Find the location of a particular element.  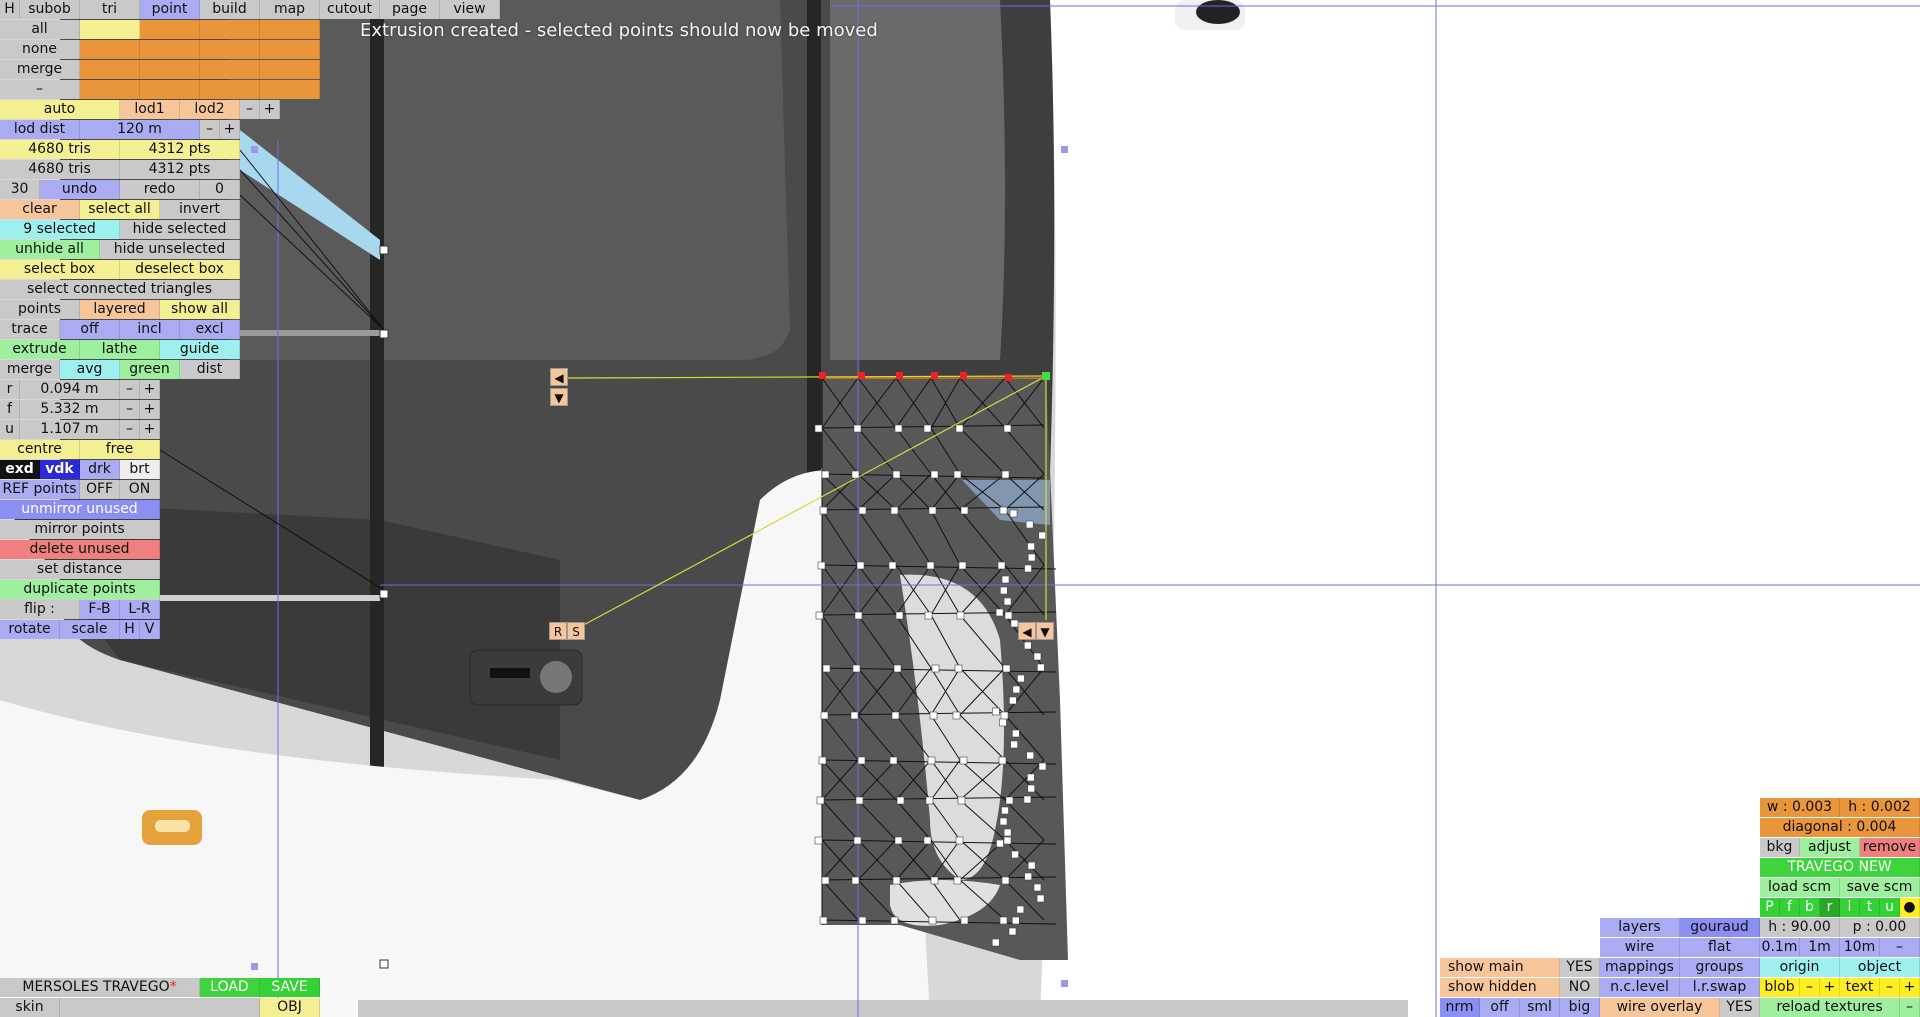

v-button-transform: V is located at coordinates (150, 629).